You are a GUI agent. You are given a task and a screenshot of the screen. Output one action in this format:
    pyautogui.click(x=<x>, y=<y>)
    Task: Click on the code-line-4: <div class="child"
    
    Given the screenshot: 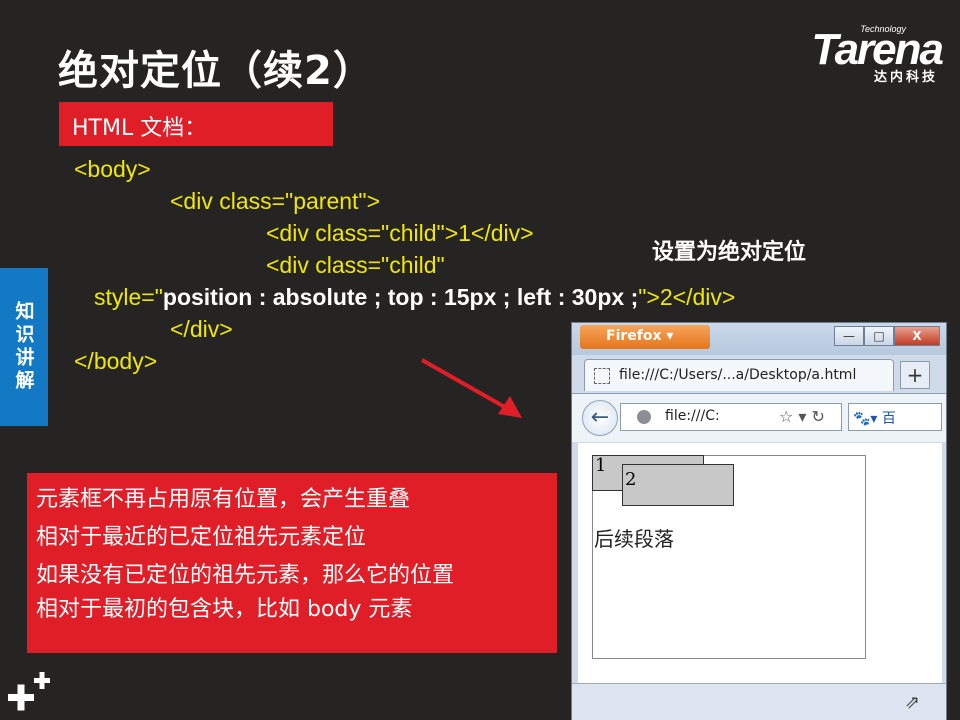 What is the action you would take?
    pyautogui.click(x=355, y=265)
    